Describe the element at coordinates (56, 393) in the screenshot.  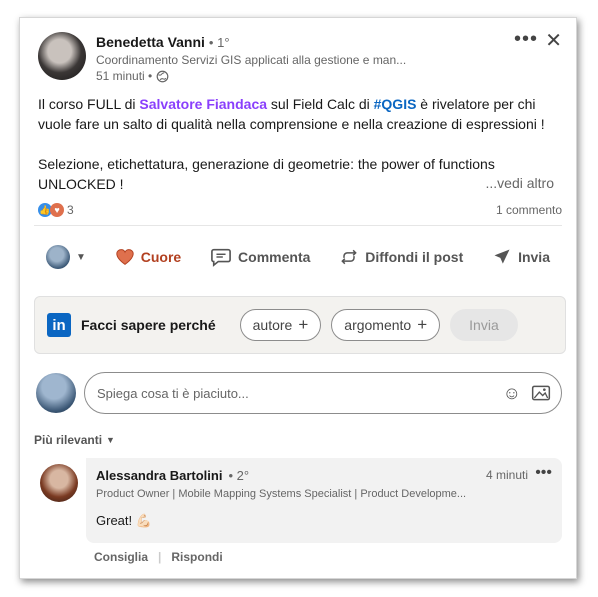
I see `current-user-avatar` at that location.